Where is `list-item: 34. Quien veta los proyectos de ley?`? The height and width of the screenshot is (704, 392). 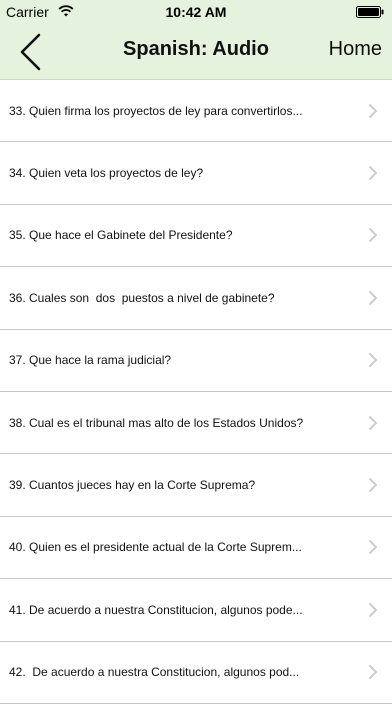
list-item: 34. Quien veta los proyectos de ley? is located at coordinates (196, 173).